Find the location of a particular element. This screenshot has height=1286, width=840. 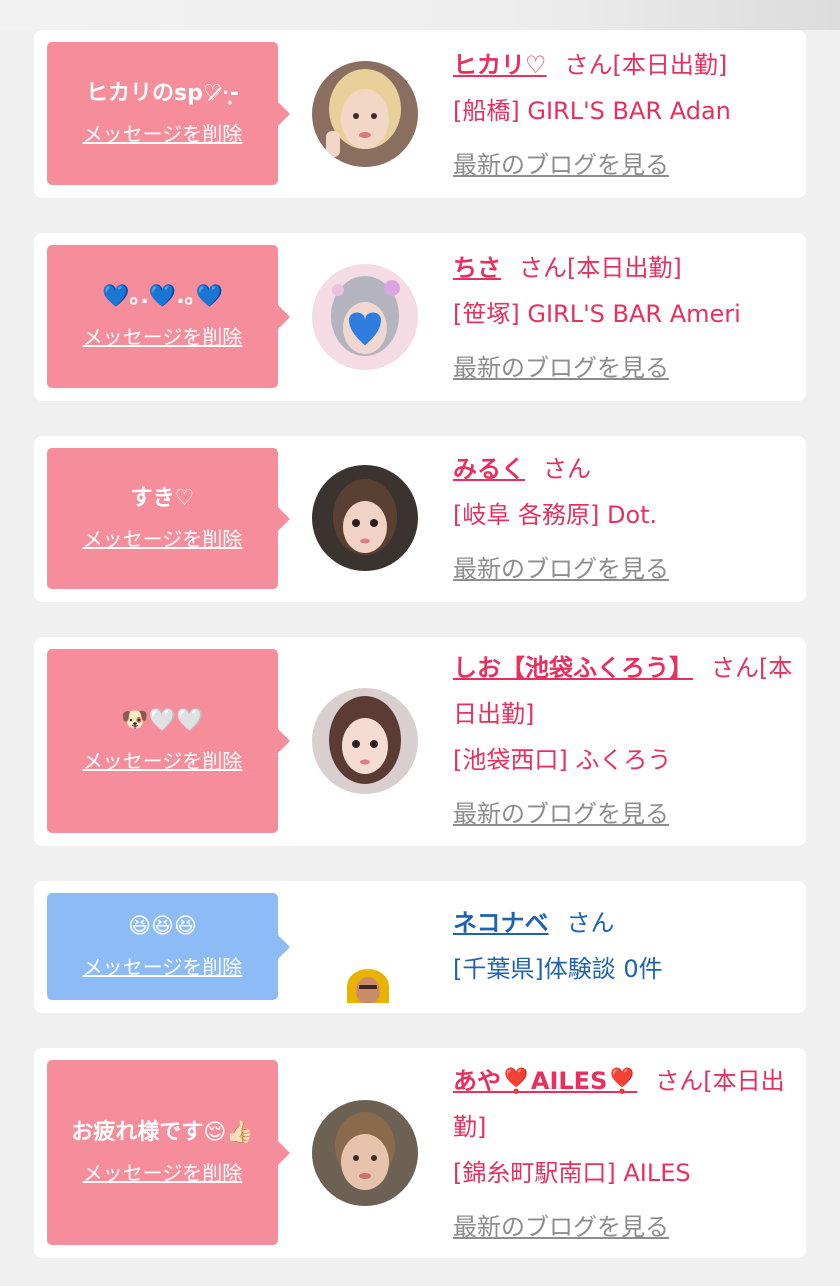

message-card: 😆😆😆 メッセージを削除 ネコナベ さん [千葉県]体験談 0件 is located at coordinates (420, 947).